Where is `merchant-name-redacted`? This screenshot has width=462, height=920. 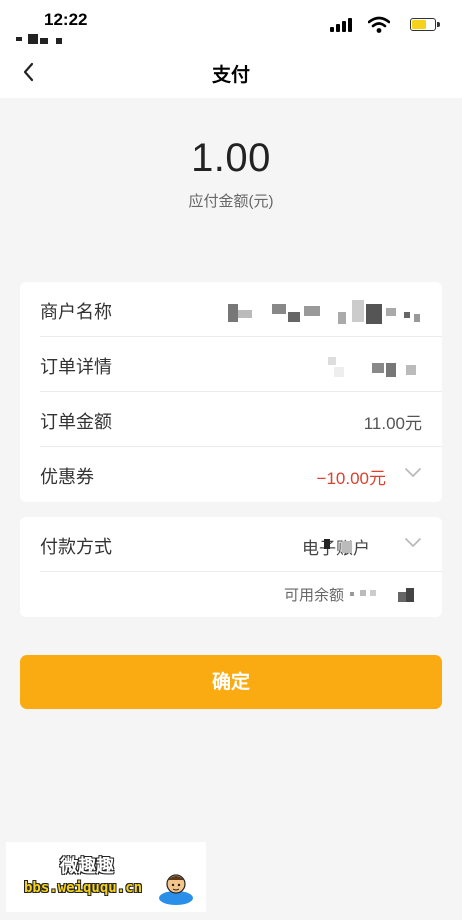
merchant-name-redacted is located at coordinates (328, 313).